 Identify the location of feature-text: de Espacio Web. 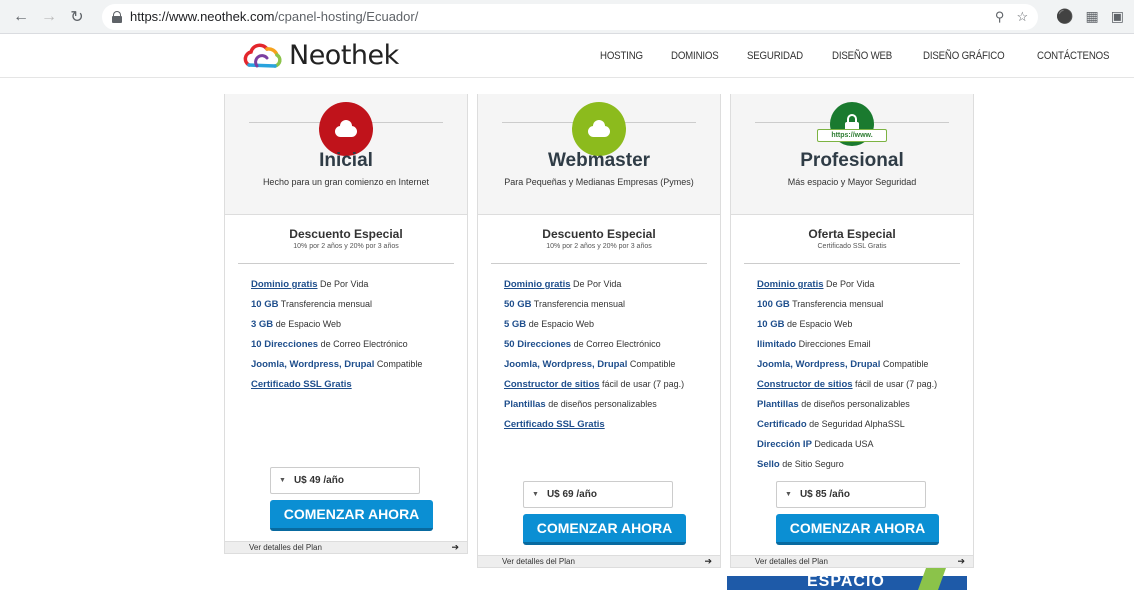
(307, 324).